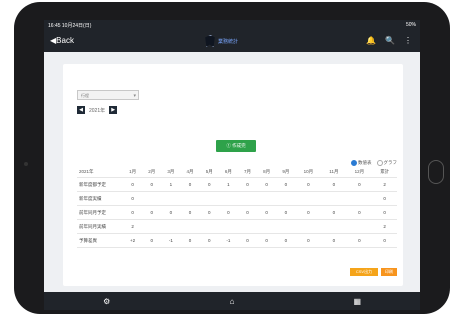 The image size is (454, 316). What do you see at coordinates (70, 25) in the screenshot?
I see `status-time: 16:45 10月24日(日)` at bounding box center [70, 25].